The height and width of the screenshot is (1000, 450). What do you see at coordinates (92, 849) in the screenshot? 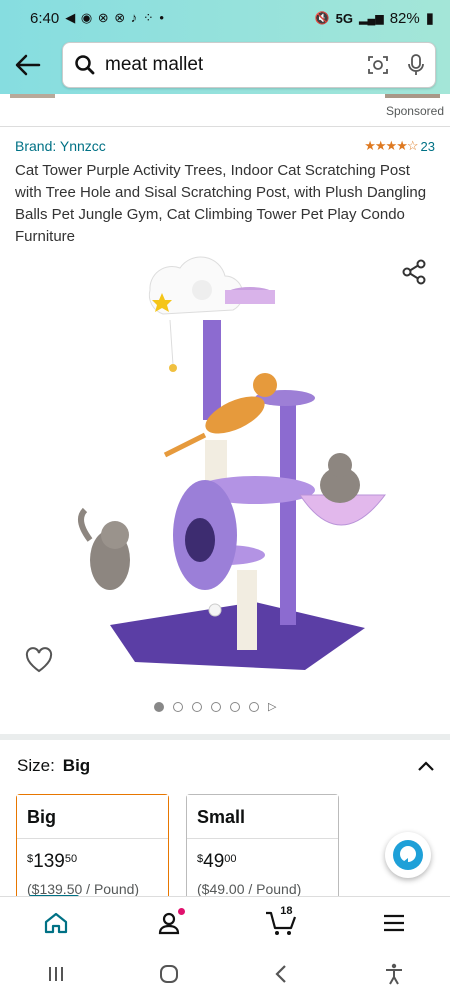
I see `size-option-big: Big $13950 ($139.50 / Pound)` at bounding box center [92, 849].